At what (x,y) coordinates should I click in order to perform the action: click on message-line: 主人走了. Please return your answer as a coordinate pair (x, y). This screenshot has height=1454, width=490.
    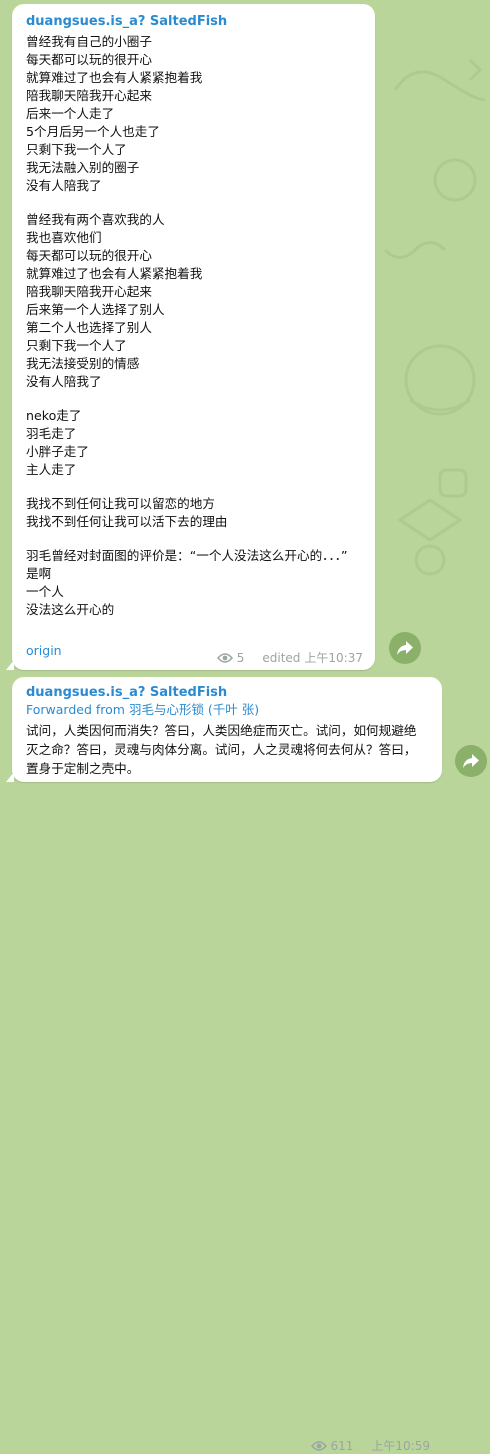
    Looking at the image, I should click on (51, 469).